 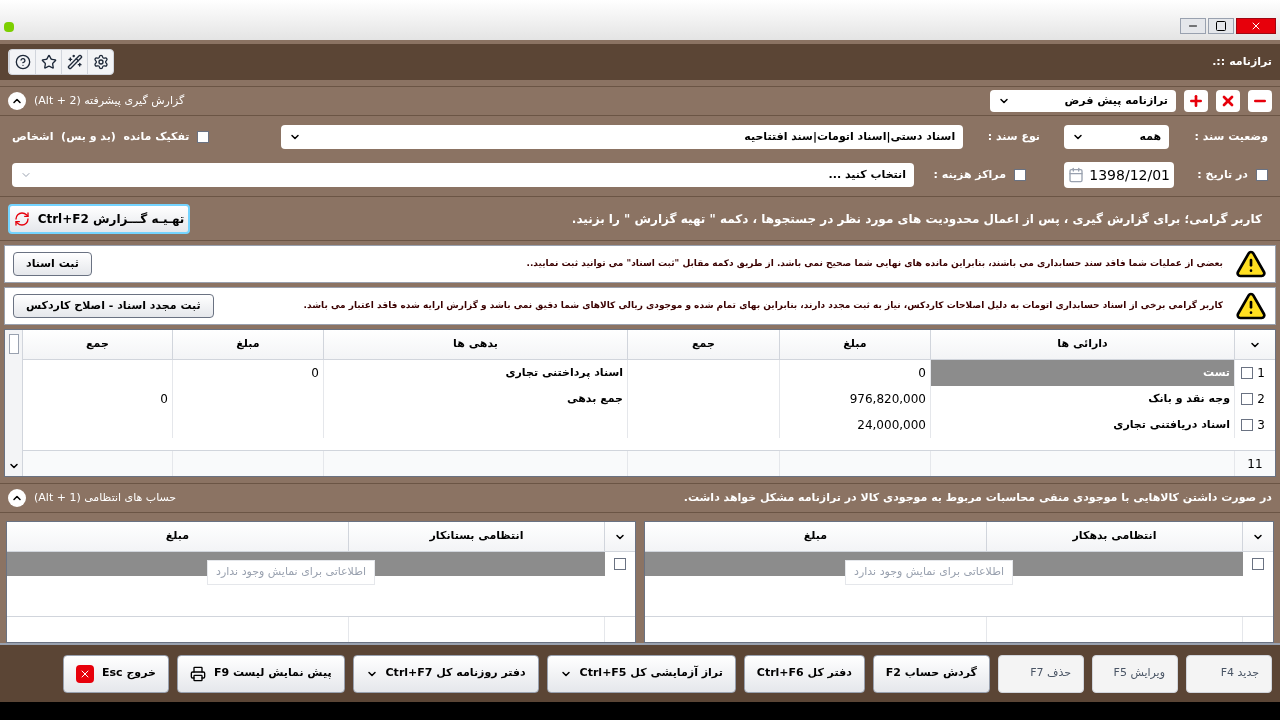 I want to click on warning-text: بعضی از عملیات شما فاقد سند حسابداری می باشند، بنابراین مانده های نهایی شما صحیح نمی باشد. از طریق دکمه مقابل "ثبت اسناد" می توانید ثبت نمایید.., so click(x=874, y=264).